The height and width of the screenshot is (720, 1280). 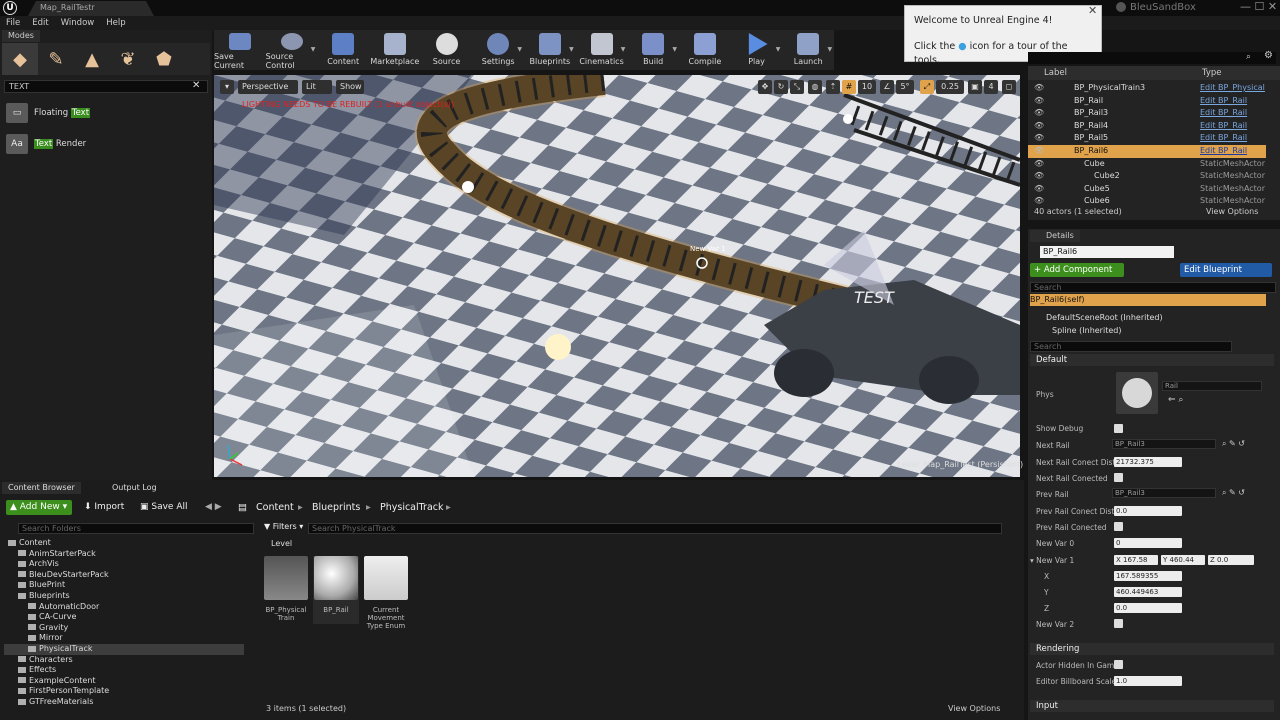 I want to click on next-rail-dropdown: BP_Rail3, so click(x=1164, y=444).